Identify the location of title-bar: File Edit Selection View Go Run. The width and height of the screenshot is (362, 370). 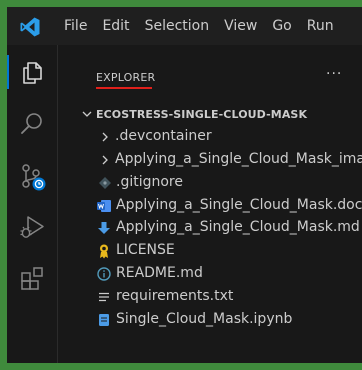
(184, 26).